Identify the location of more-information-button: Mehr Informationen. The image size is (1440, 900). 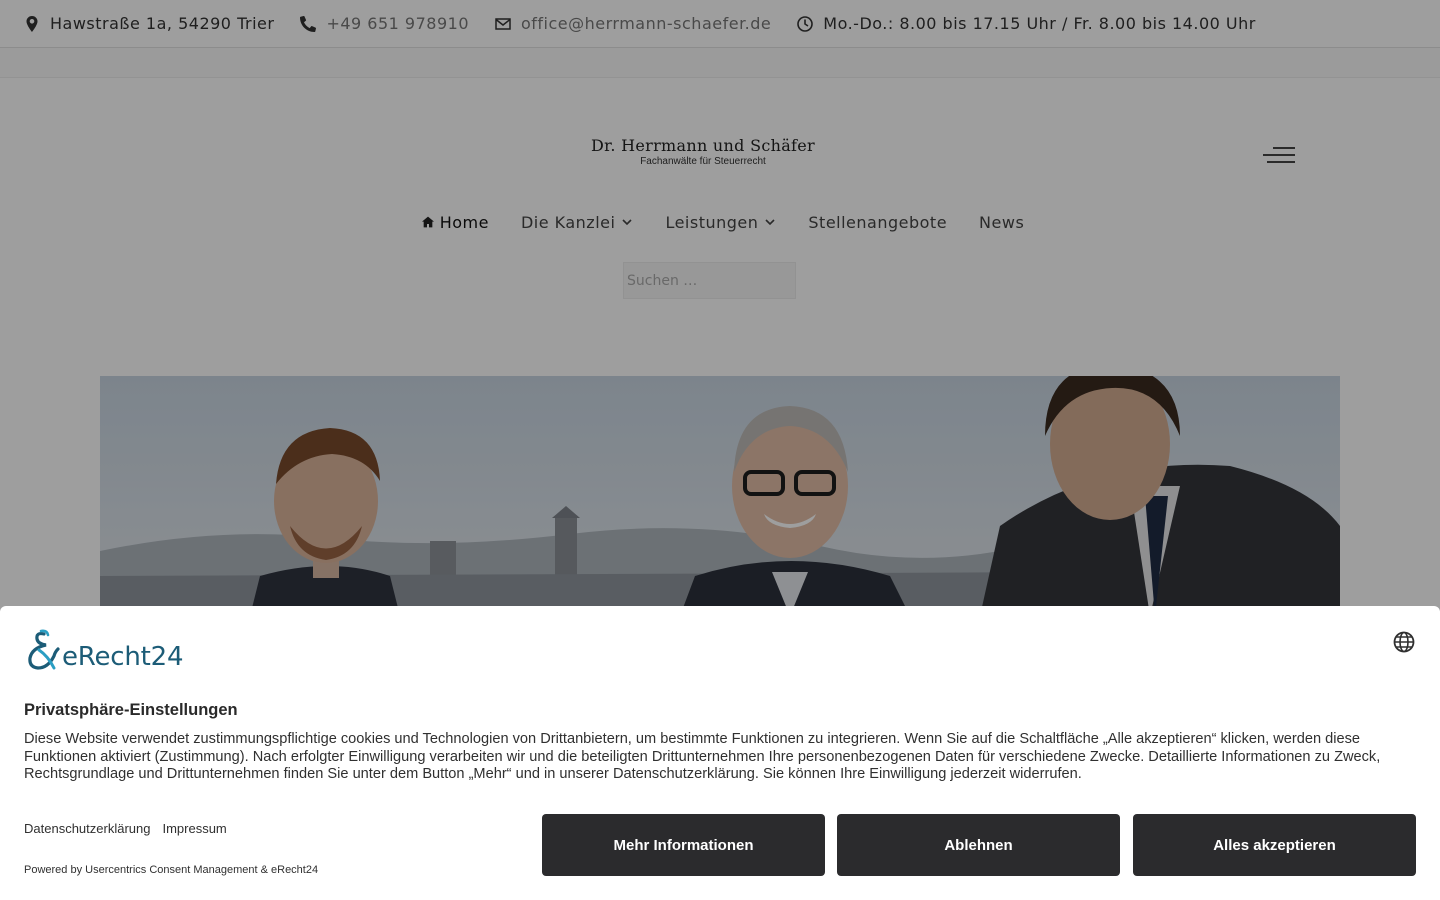
(683, 845).